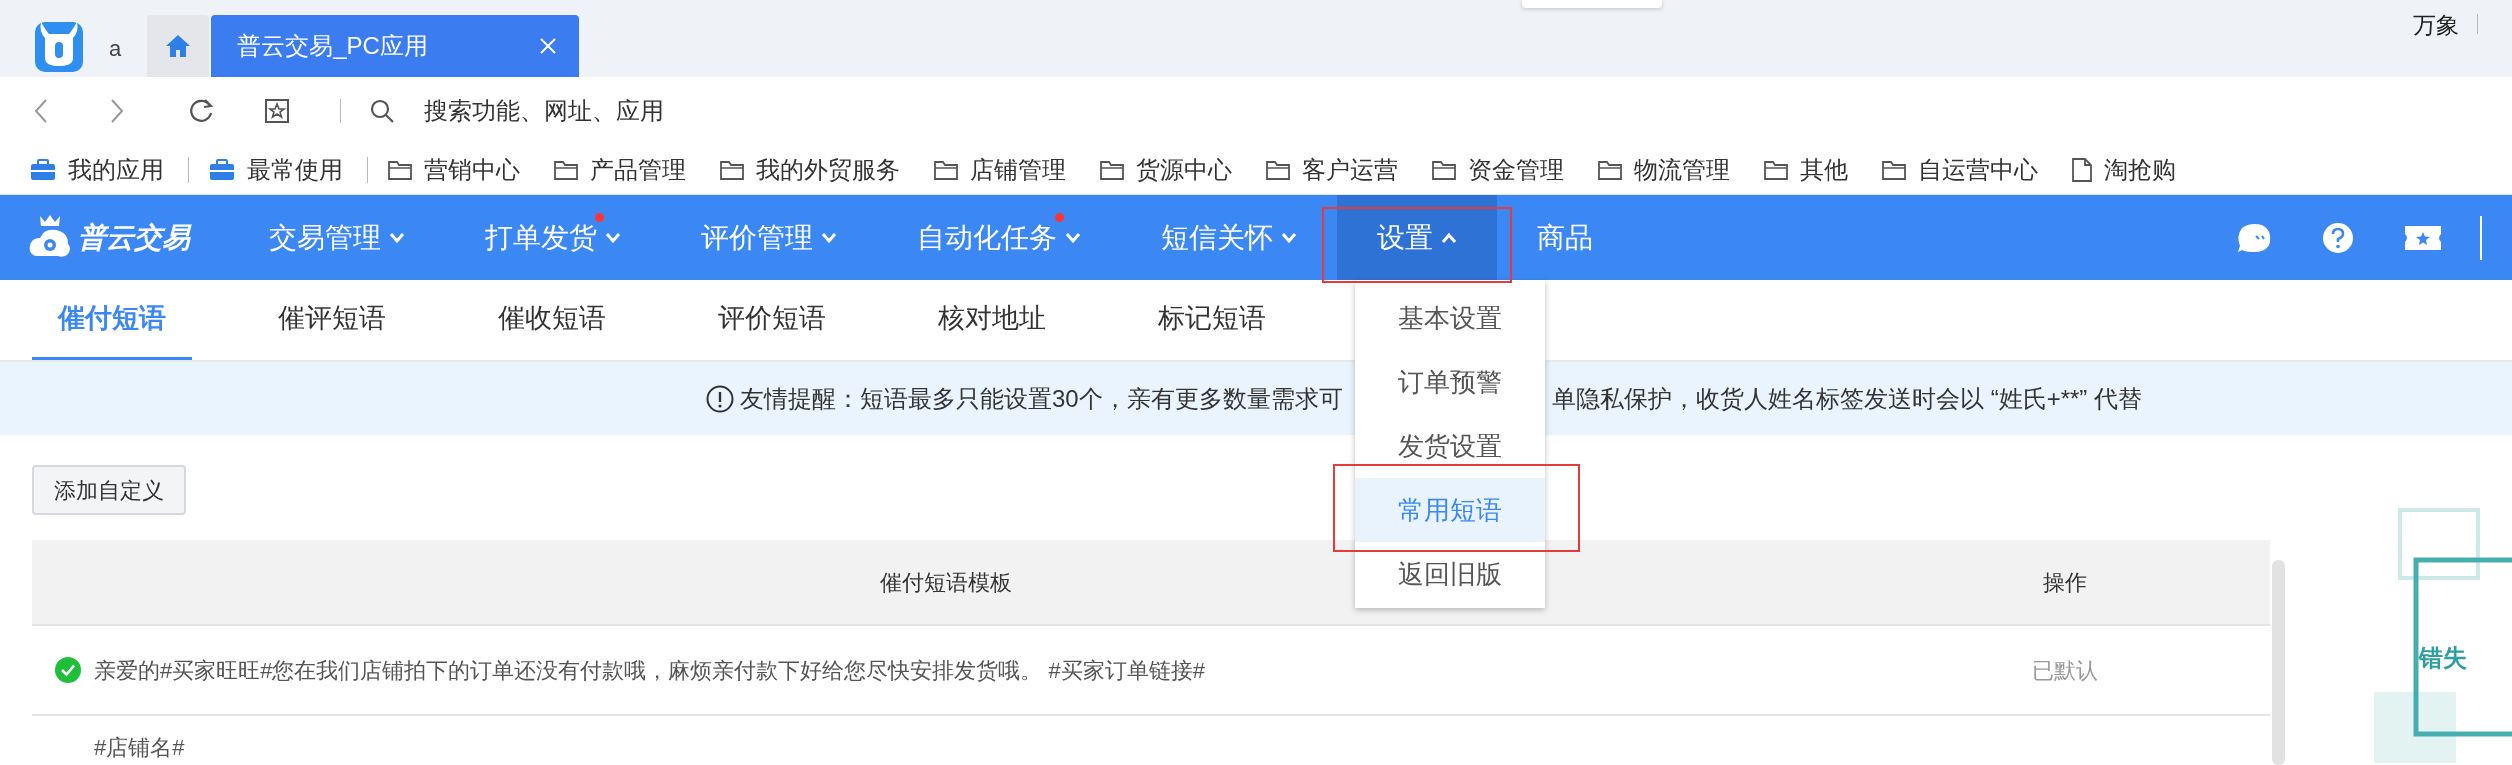  What do you see at coordinates (2423, 237) in the screenshot?
I see `ticket-icon` at bounding box center [2423, 237].